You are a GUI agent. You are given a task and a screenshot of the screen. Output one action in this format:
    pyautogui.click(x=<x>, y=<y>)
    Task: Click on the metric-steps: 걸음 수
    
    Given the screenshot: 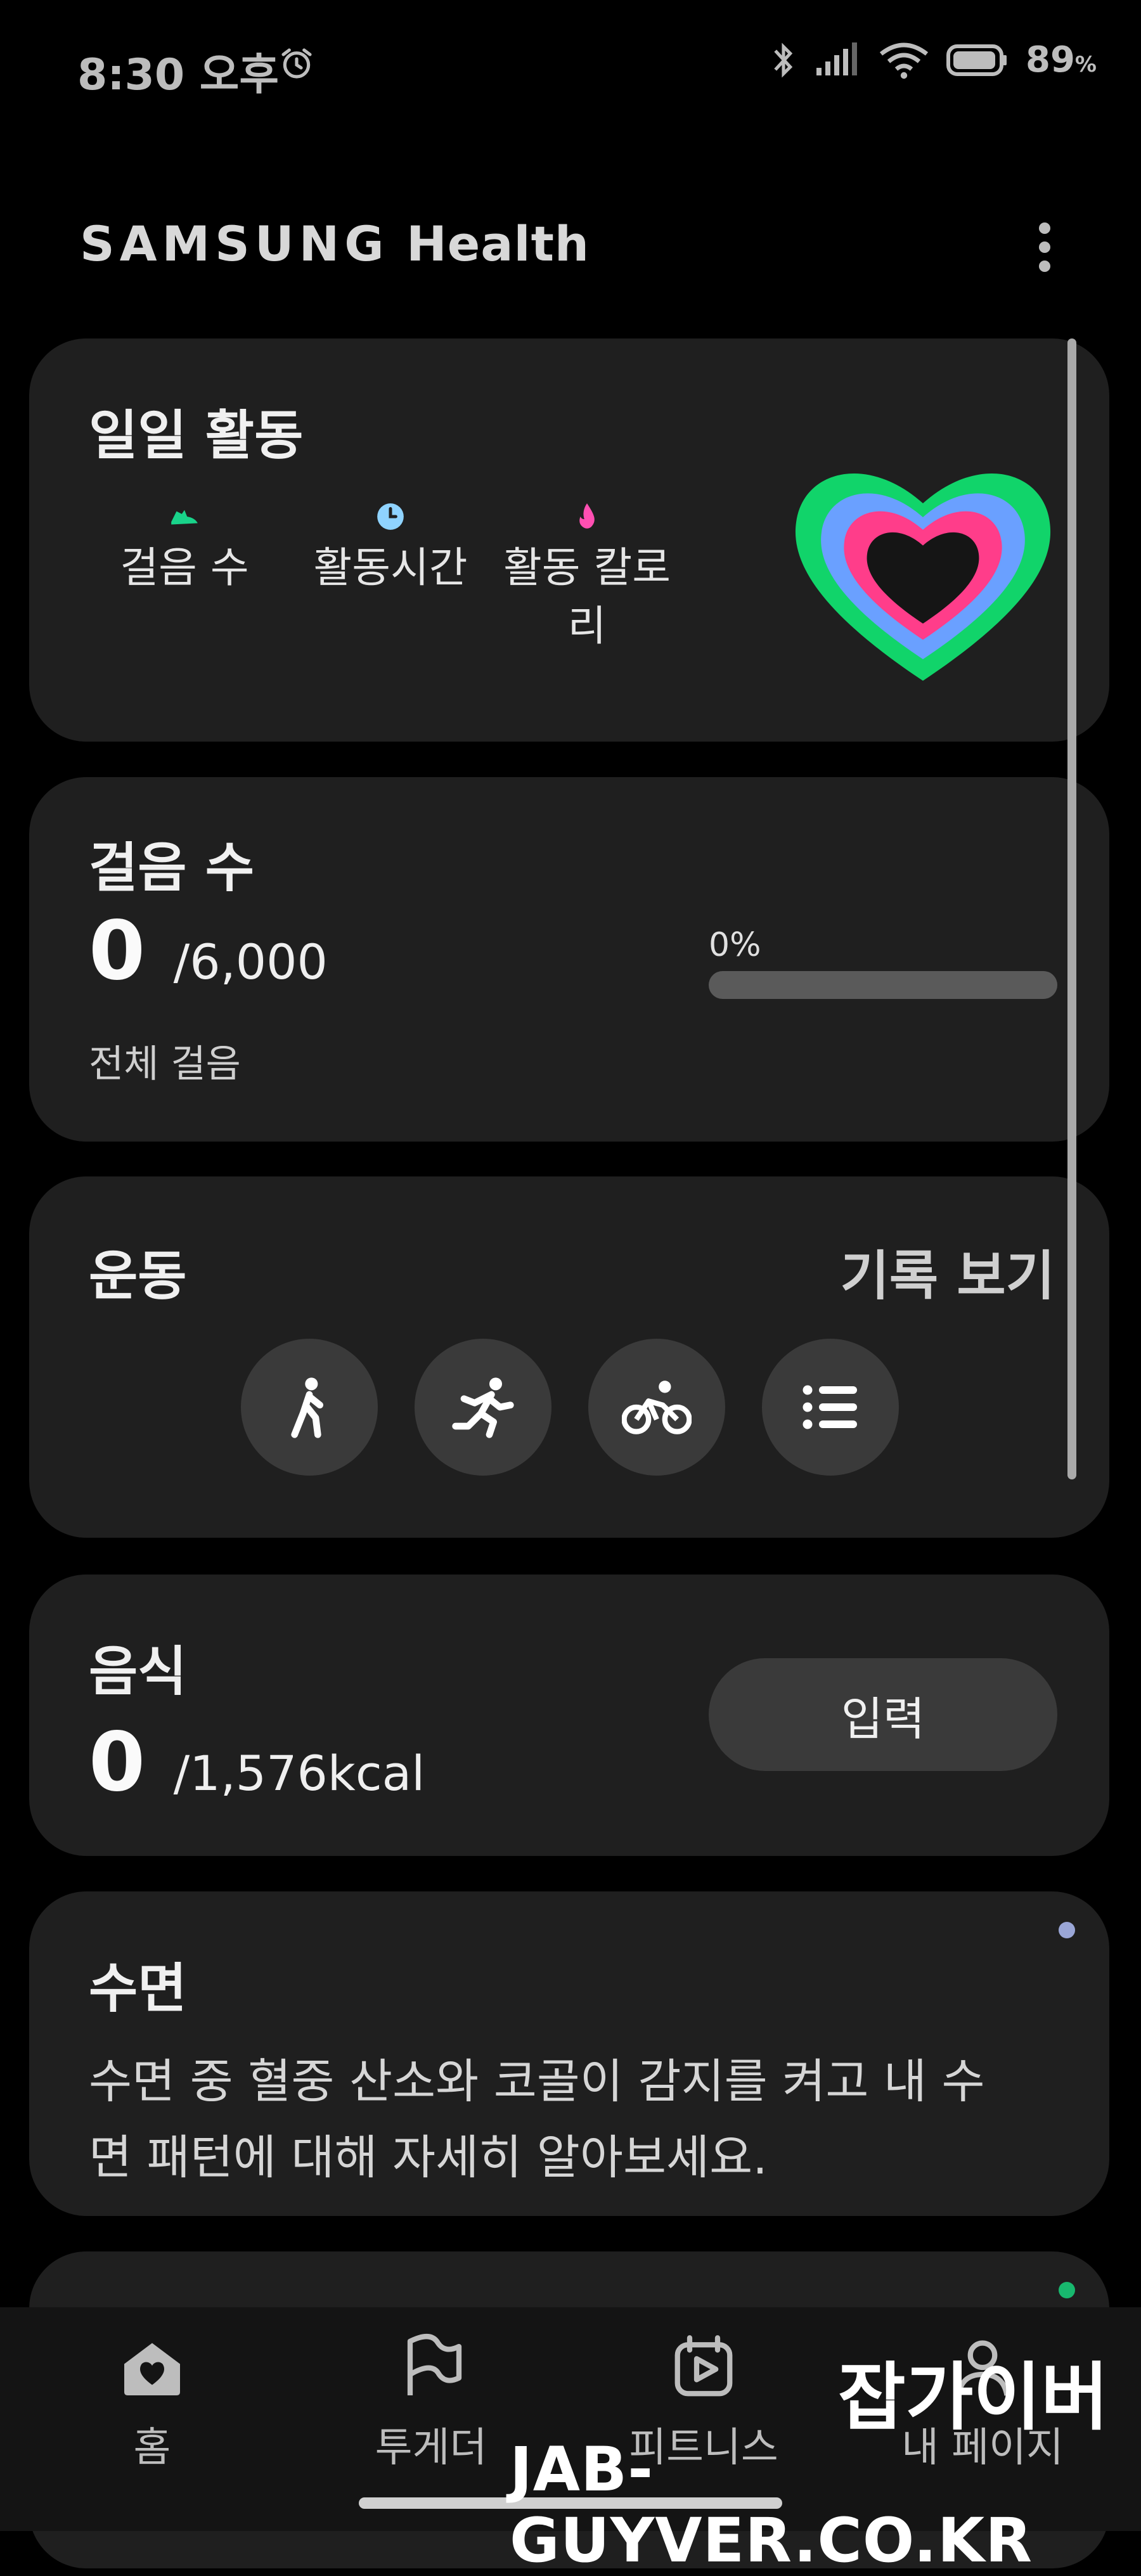 What is the action you would take?
    pyautogui.click(x=184, y=549)
    